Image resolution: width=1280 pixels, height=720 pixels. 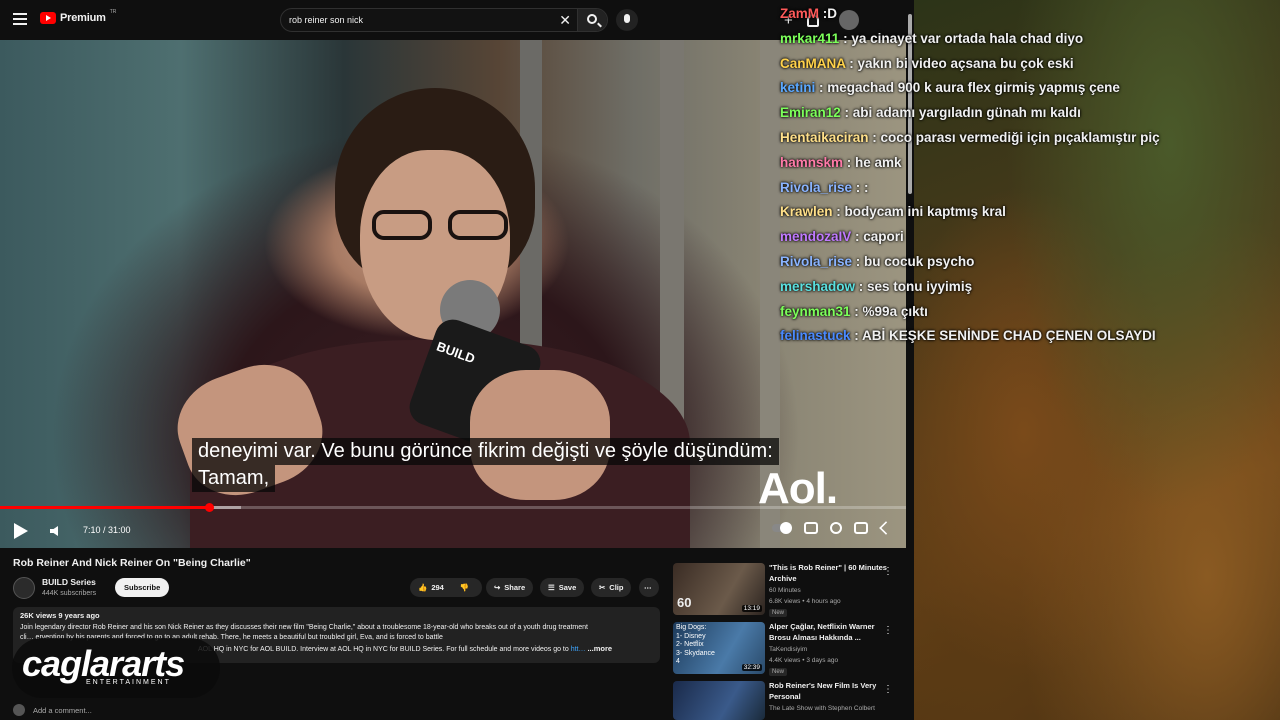 What do you see at coordinates (804, 660) in the screenshot?
I see `related-meta: 4.4K views • 3 days ago` at bounding box center [804, 660].